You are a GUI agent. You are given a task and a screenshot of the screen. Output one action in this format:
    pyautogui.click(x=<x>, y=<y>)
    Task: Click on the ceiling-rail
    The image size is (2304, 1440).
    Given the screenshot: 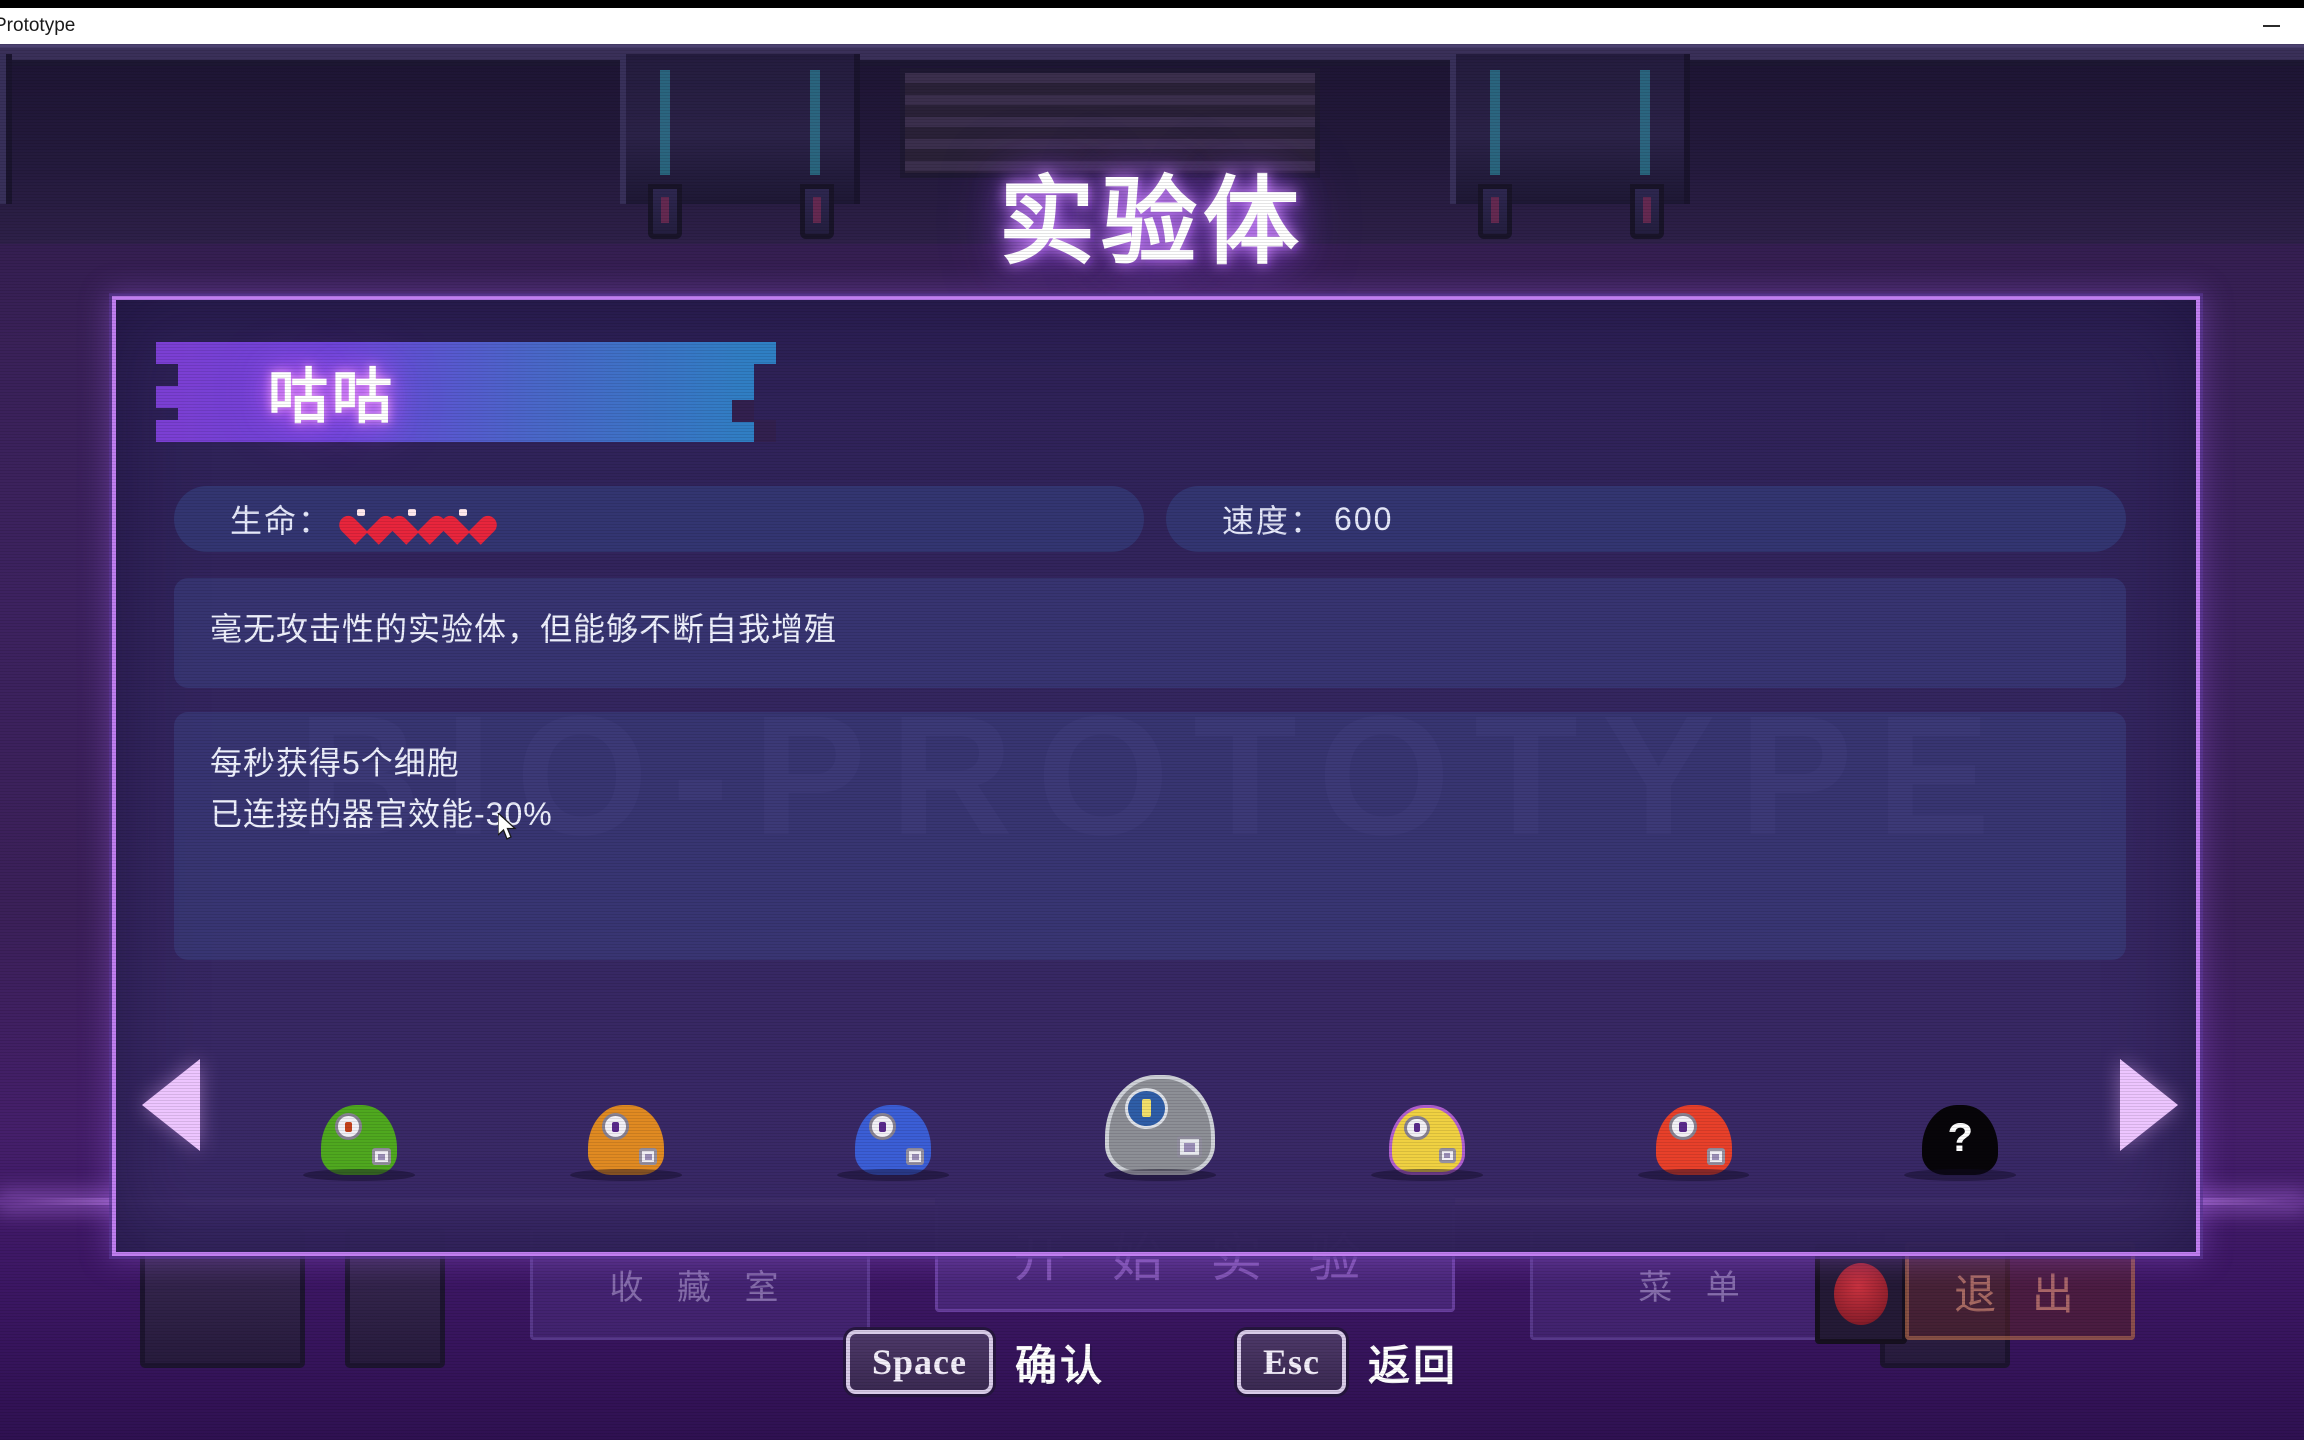 What is the action you would take?
    pyautogui.click(x=1152, y=55)
    